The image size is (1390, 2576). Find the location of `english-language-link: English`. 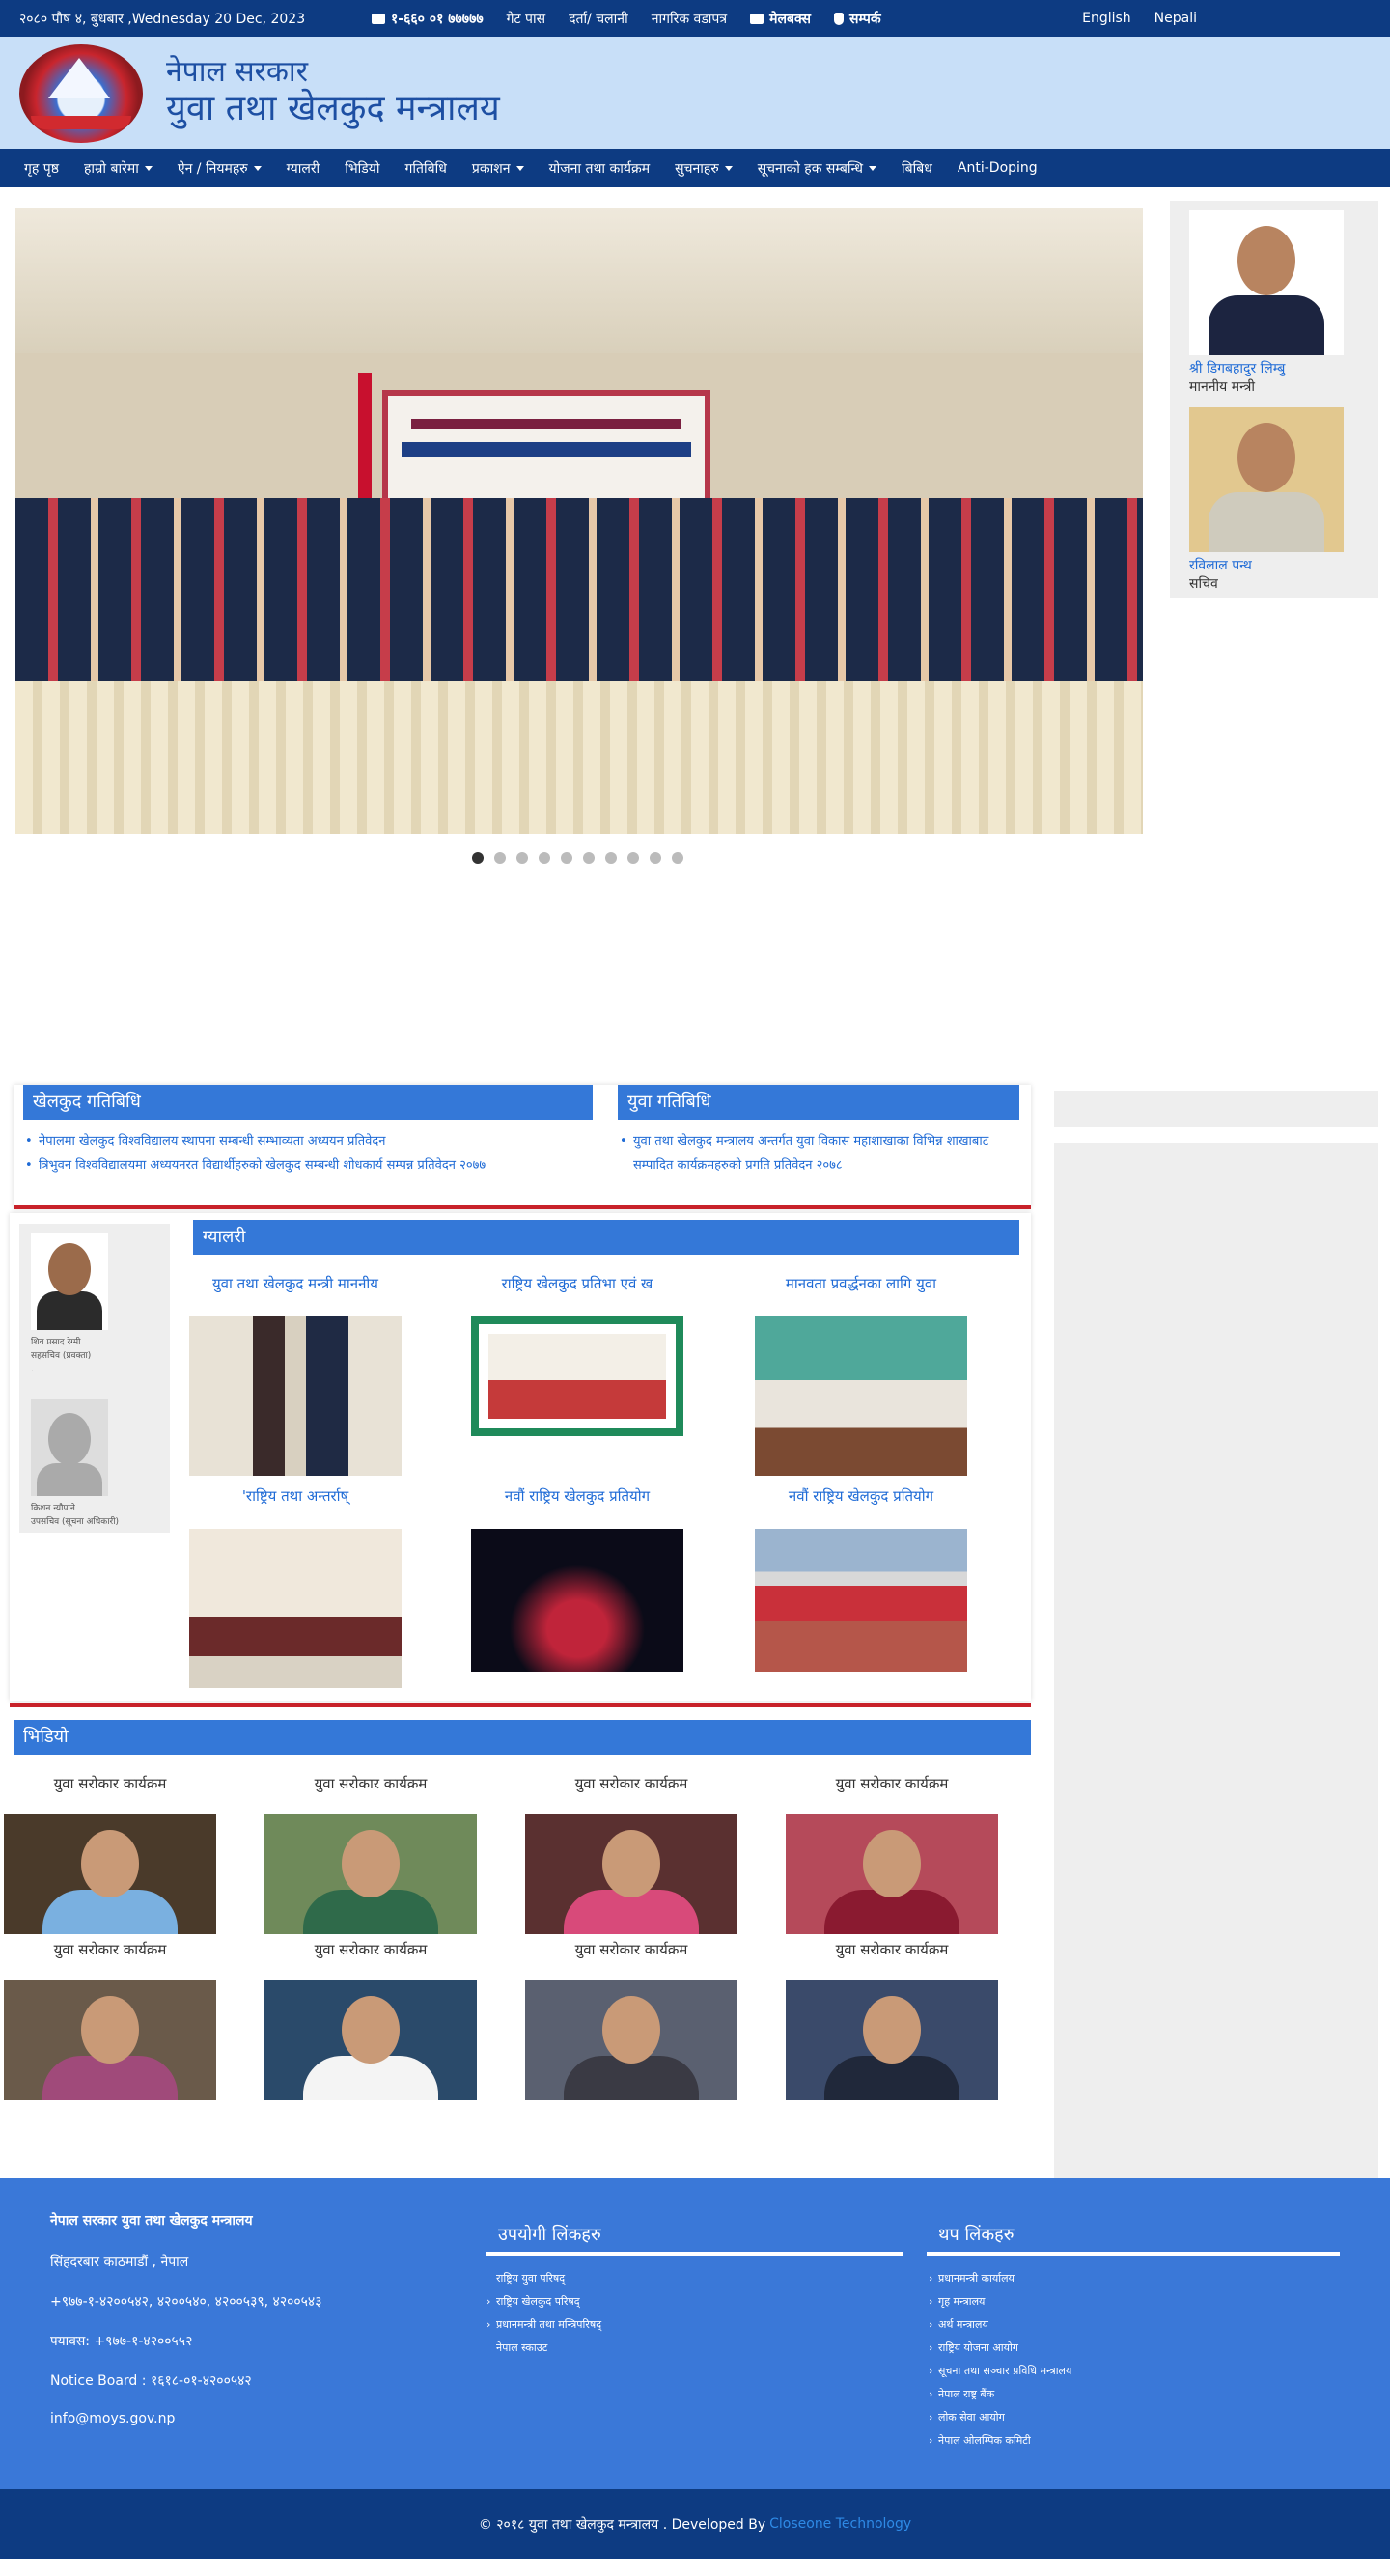

english-language-link: English is located at coordinates (1106, 18).